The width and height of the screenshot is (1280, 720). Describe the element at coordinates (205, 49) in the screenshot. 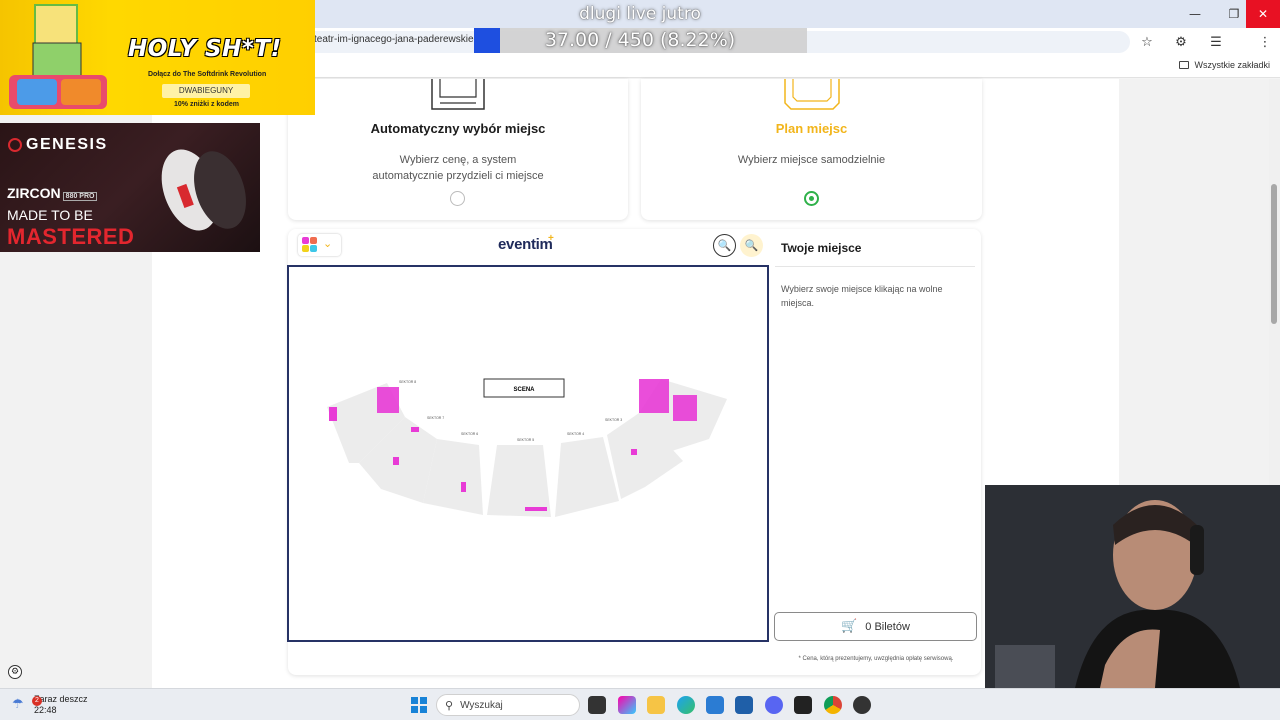

I see `holy-headline: HOLY SH*T!` at that location.